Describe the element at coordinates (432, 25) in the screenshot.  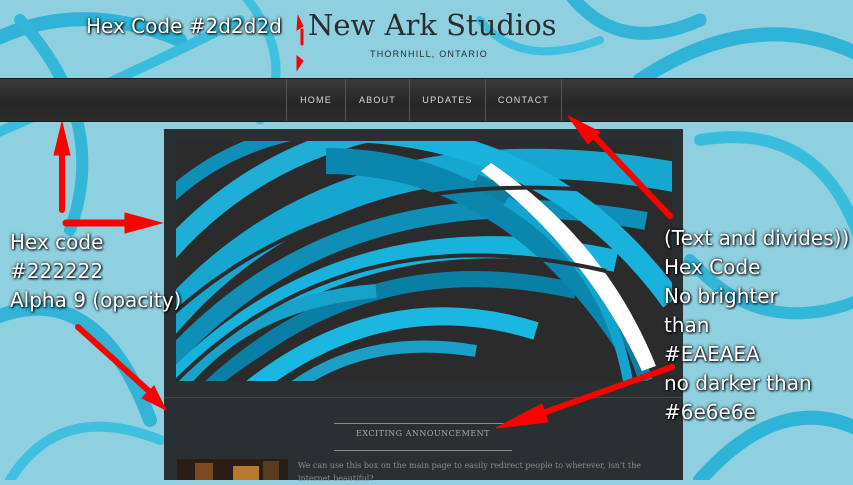
I see `site-title: New Ark Studios` at that location.